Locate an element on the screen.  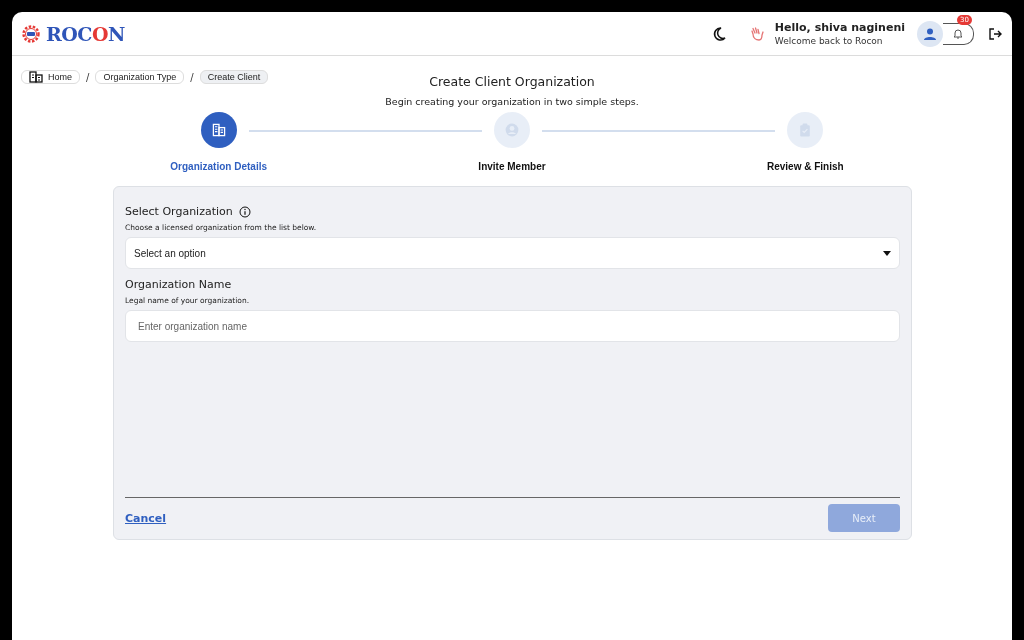
breadcrumb-link: Home is located at coordinates (50, 77).